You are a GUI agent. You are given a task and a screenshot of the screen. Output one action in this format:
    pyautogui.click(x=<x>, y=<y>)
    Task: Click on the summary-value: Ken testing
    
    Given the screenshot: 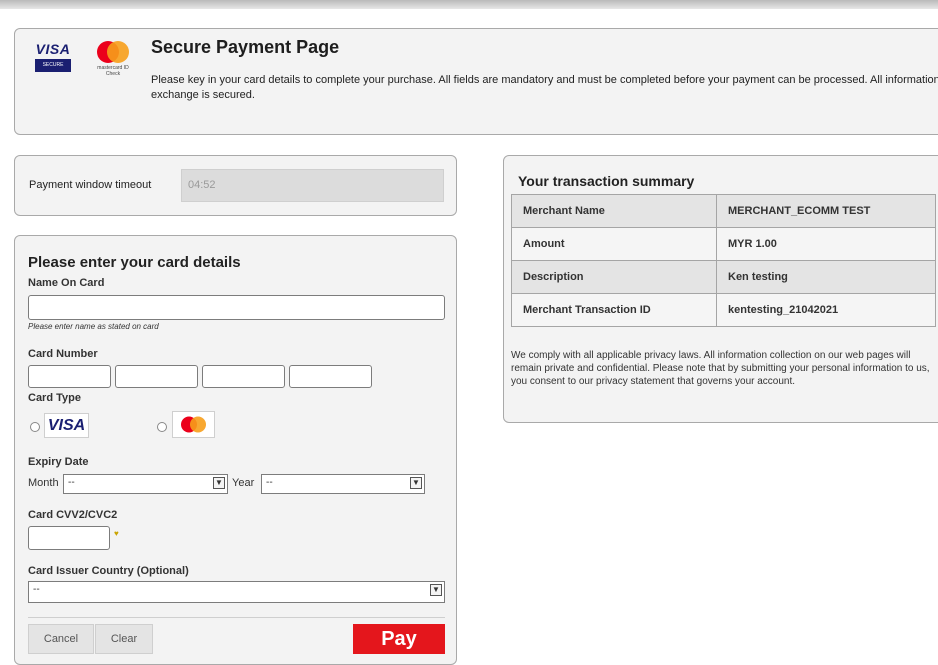 What is the action you would take?
    pyautogui.click(x=826, y=277)
    